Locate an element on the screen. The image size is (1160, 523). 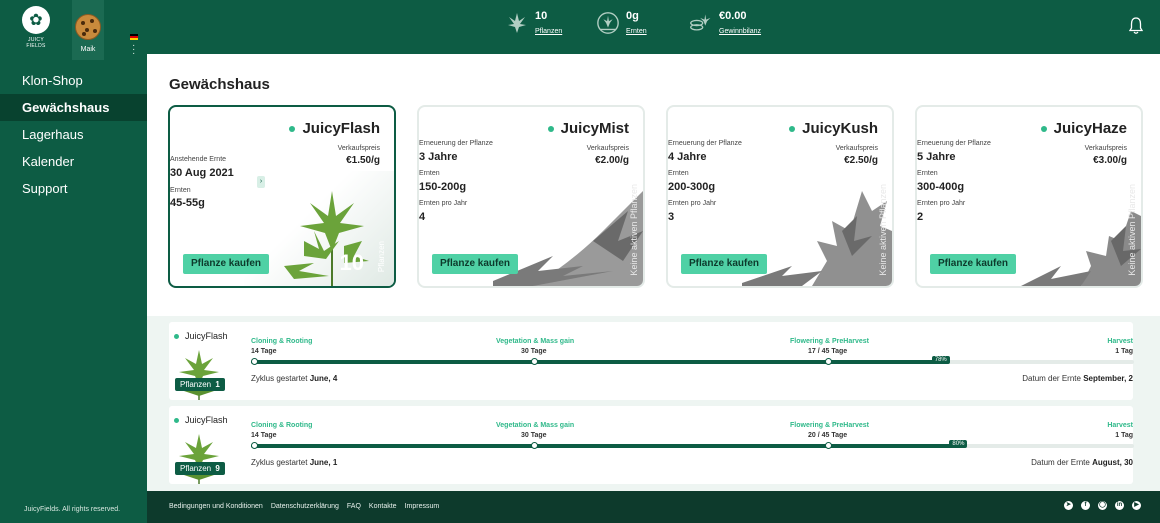
harvests-per-year-value: 2 is located at coordinates (920, 217).